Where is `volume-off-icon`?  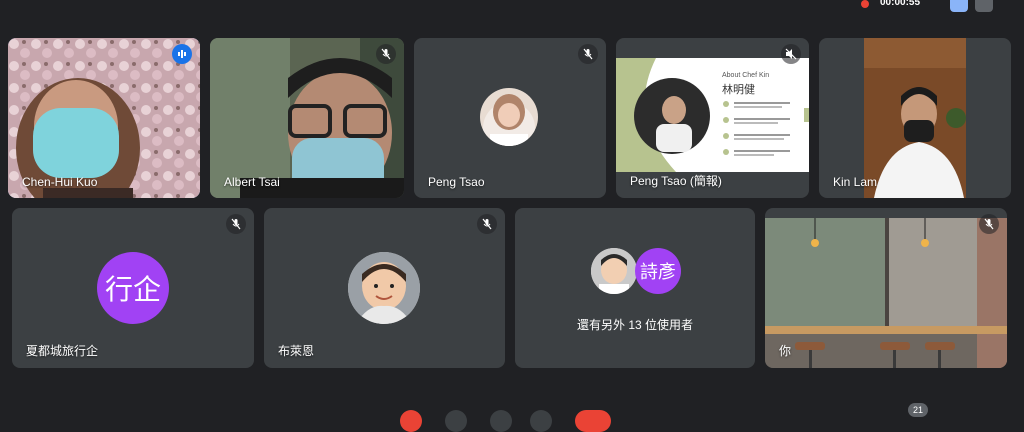
volume-off-icon is located at coordinates (791, 54).